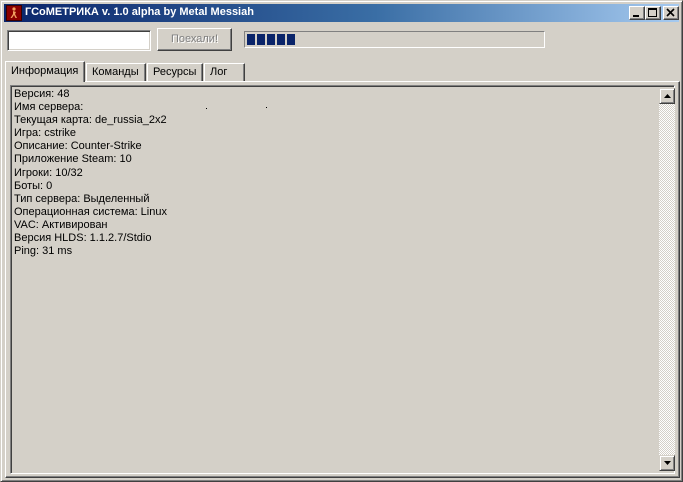 The width and height of the screenshot is (683, 482). Describe the element at coordinates (33, 185) in the screenshot. I see `info-line: Боты: 0` at that location.